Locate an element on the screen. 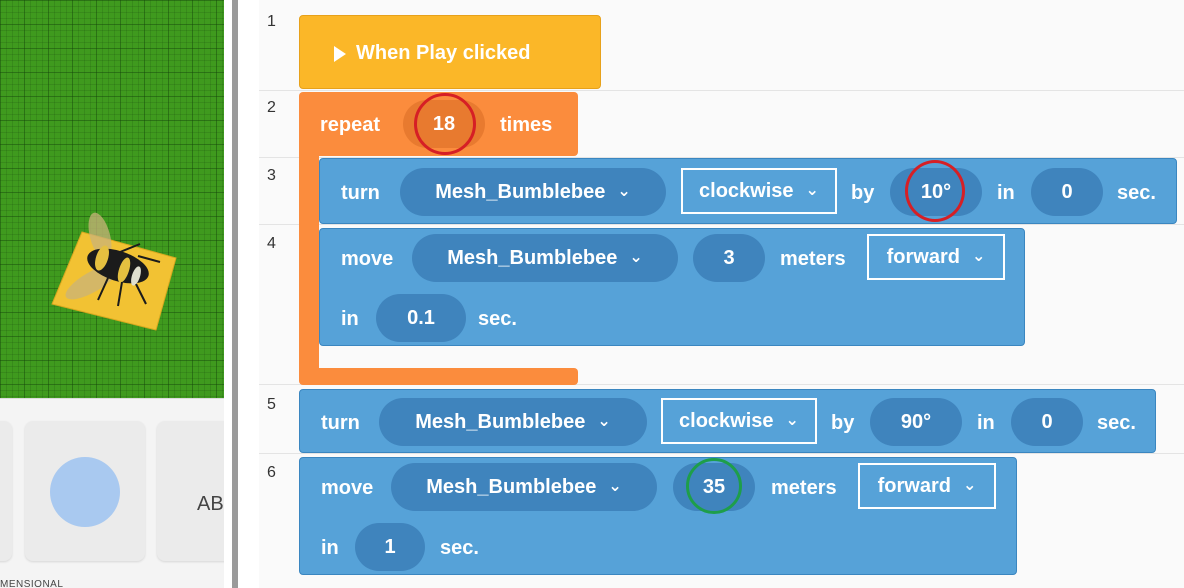  repeat-block-arm is located at coordinates (309, 264).